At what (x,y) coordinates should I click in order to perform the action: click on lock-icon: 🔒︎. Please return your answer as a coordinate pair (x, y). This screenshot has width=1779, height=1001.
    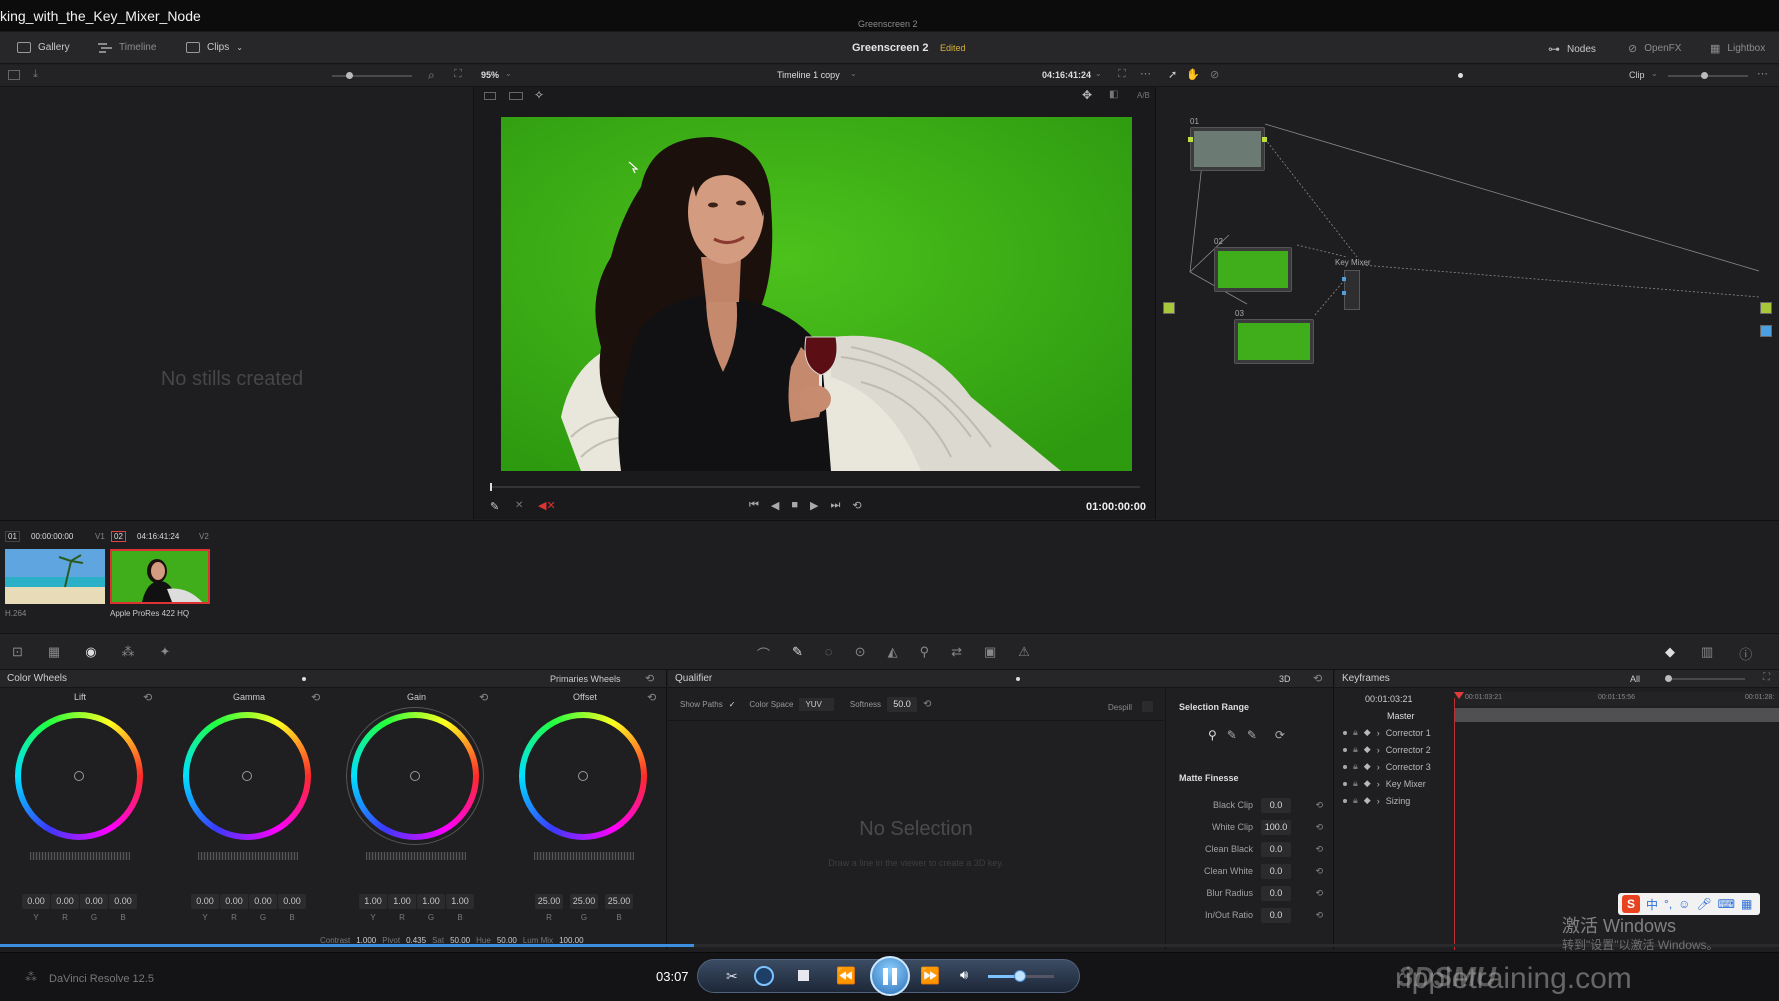
    Looking at the image, I should click on (1355, 783).